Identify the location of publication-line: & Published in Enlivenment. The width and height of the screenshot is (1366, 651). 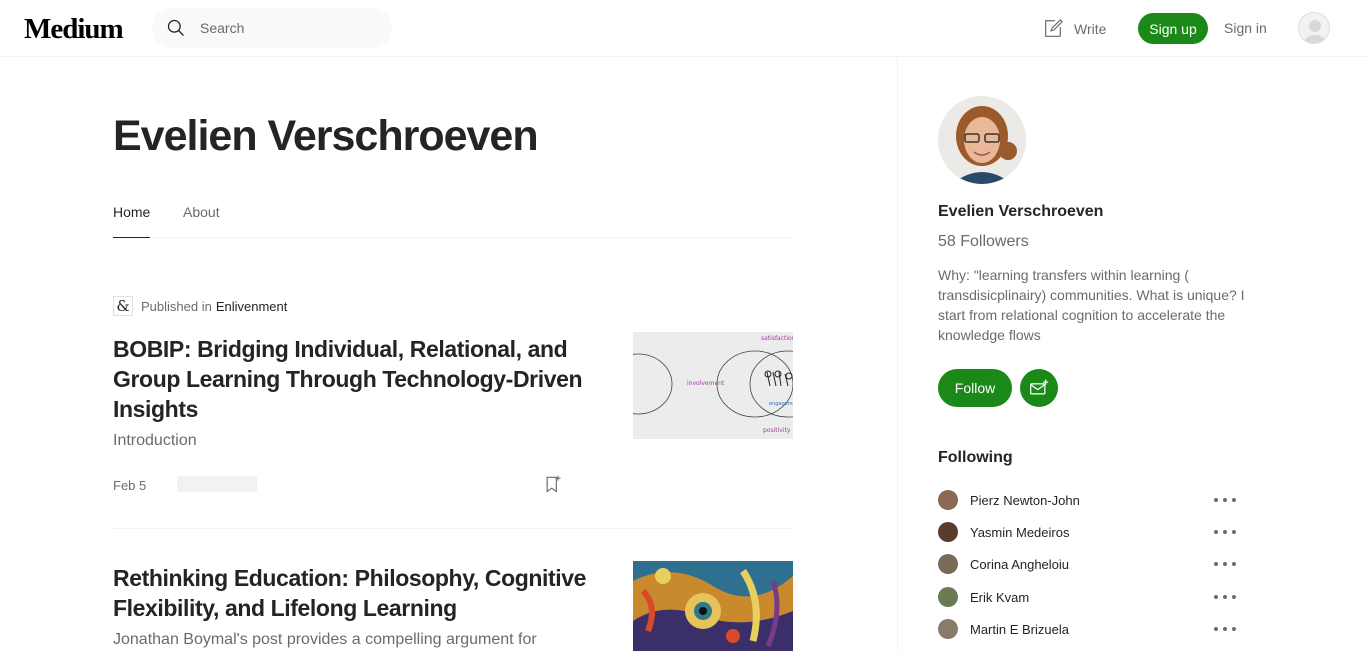
(200, 306).